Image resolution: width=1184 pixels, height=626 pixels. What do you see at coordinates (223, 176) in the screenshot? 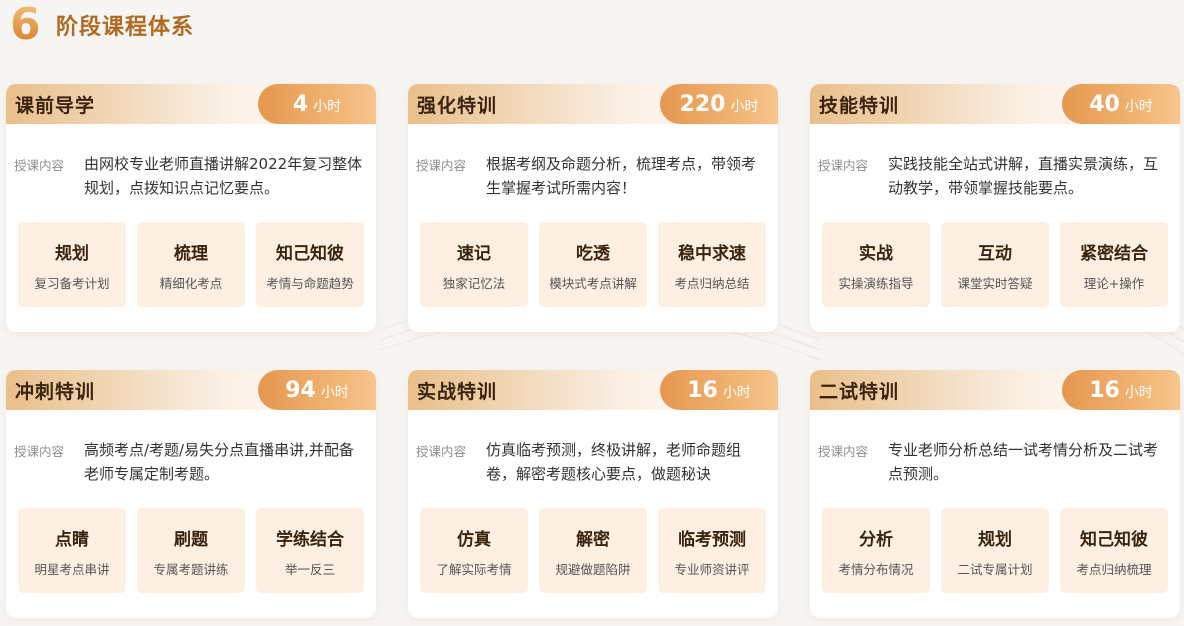
I see `description-text: 由网校专业老师直播讲解2022年复习整体规划，点拨知识点记忆要点。` at bounding box center [223, 176].